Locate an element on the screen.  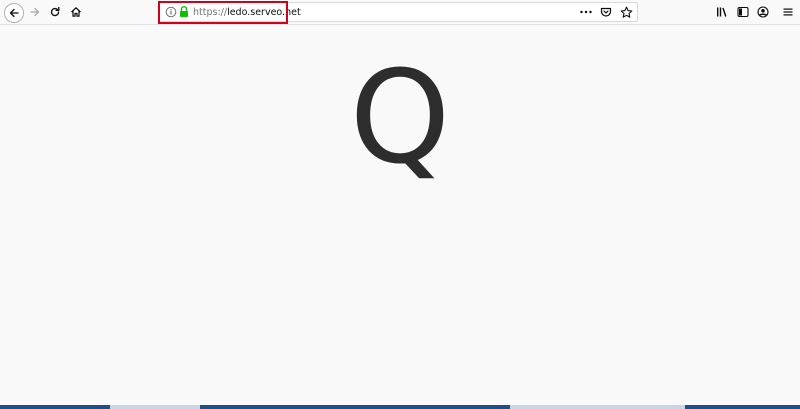
account-icon is located at coordinates (763, 12).